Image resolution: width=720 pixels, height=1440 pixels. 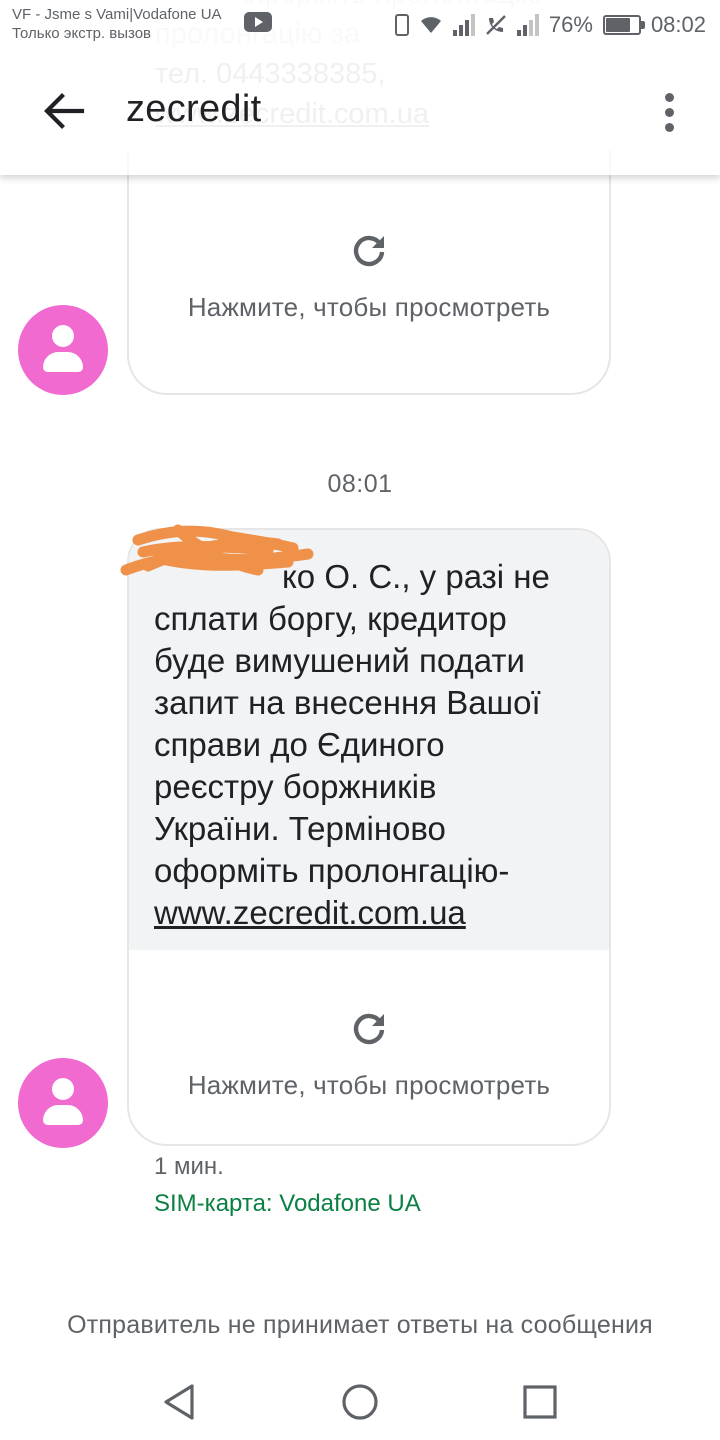 I want to click on message-line: справи до Єдиного, so click(x=299, y=744).